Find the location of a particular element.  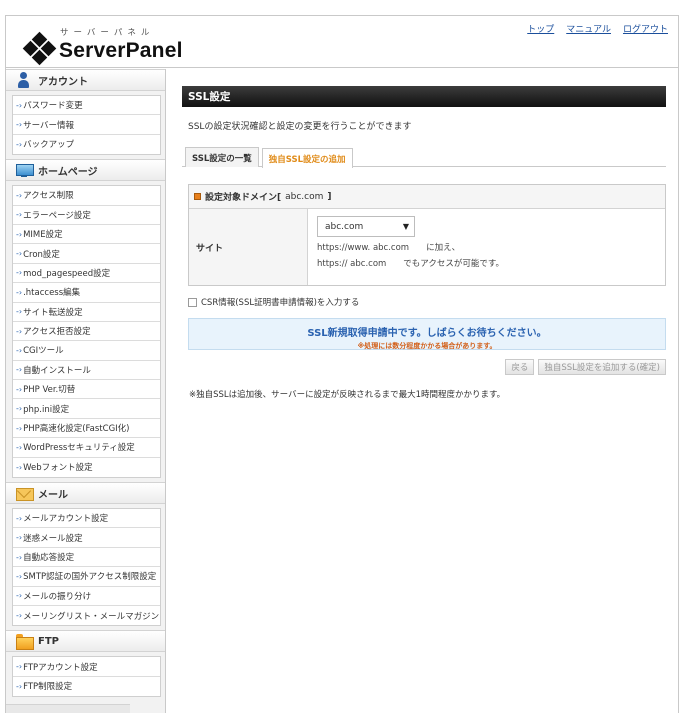

folder-icon is located at coordinates (25, 642).